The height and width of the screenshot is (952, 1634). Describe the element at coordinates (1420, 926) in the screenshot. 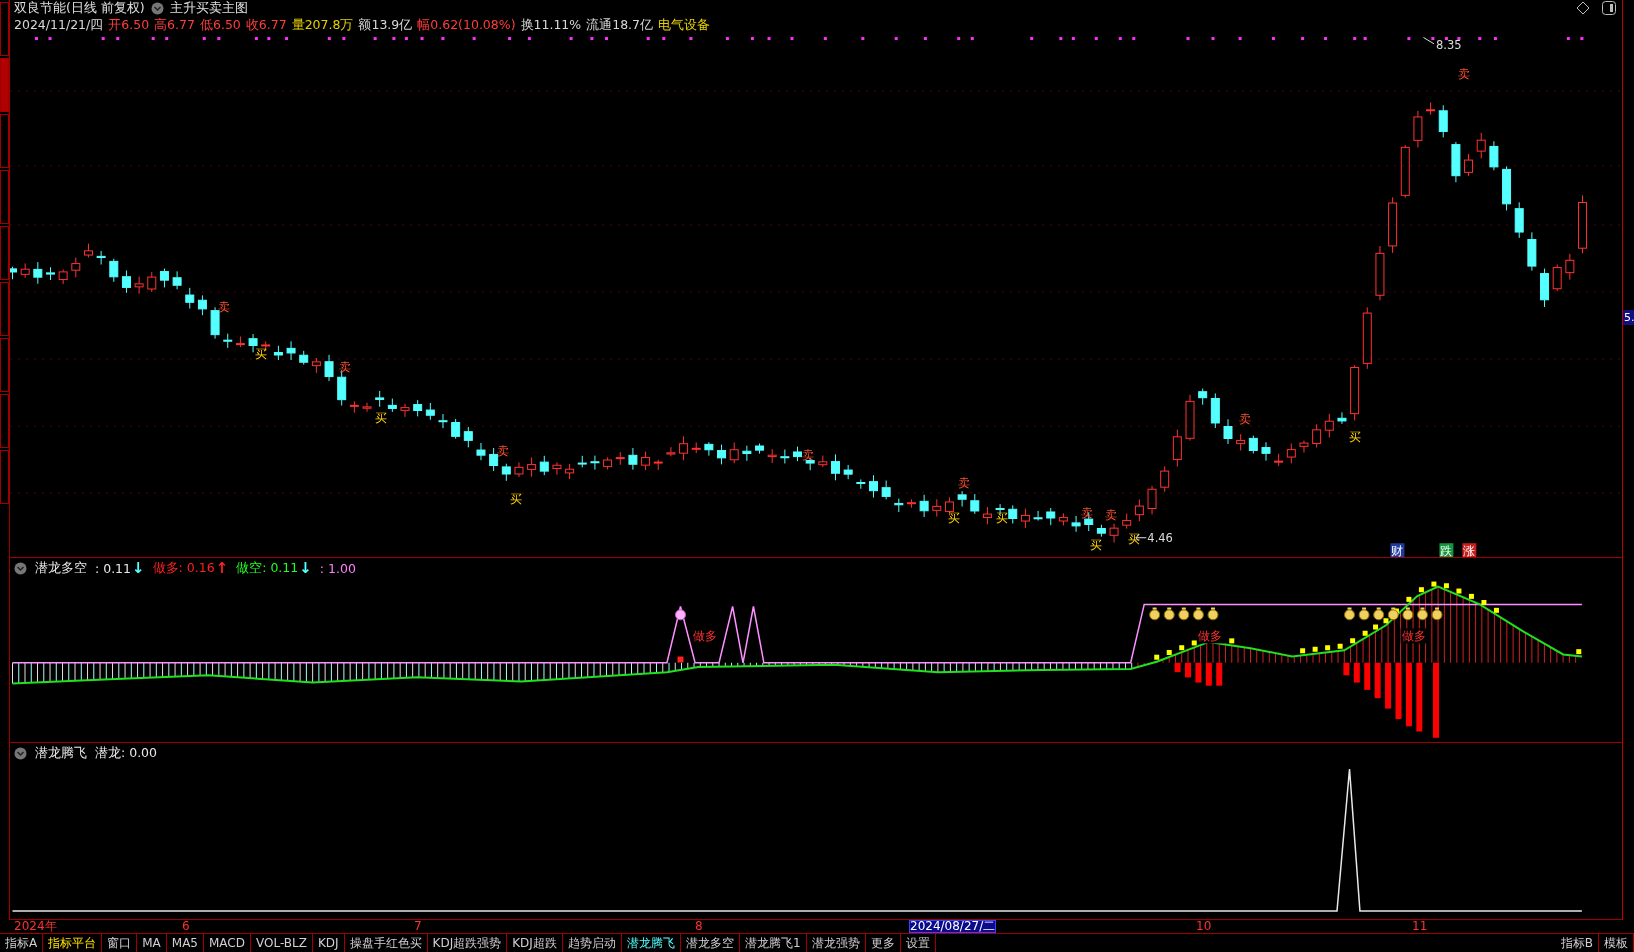

I see `axis-label: 11` at that location.